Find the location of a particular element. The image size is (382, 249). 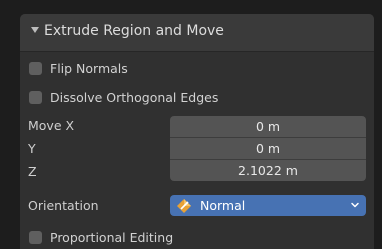

collapse-triangle-icon is located at coordinates (35, 30).